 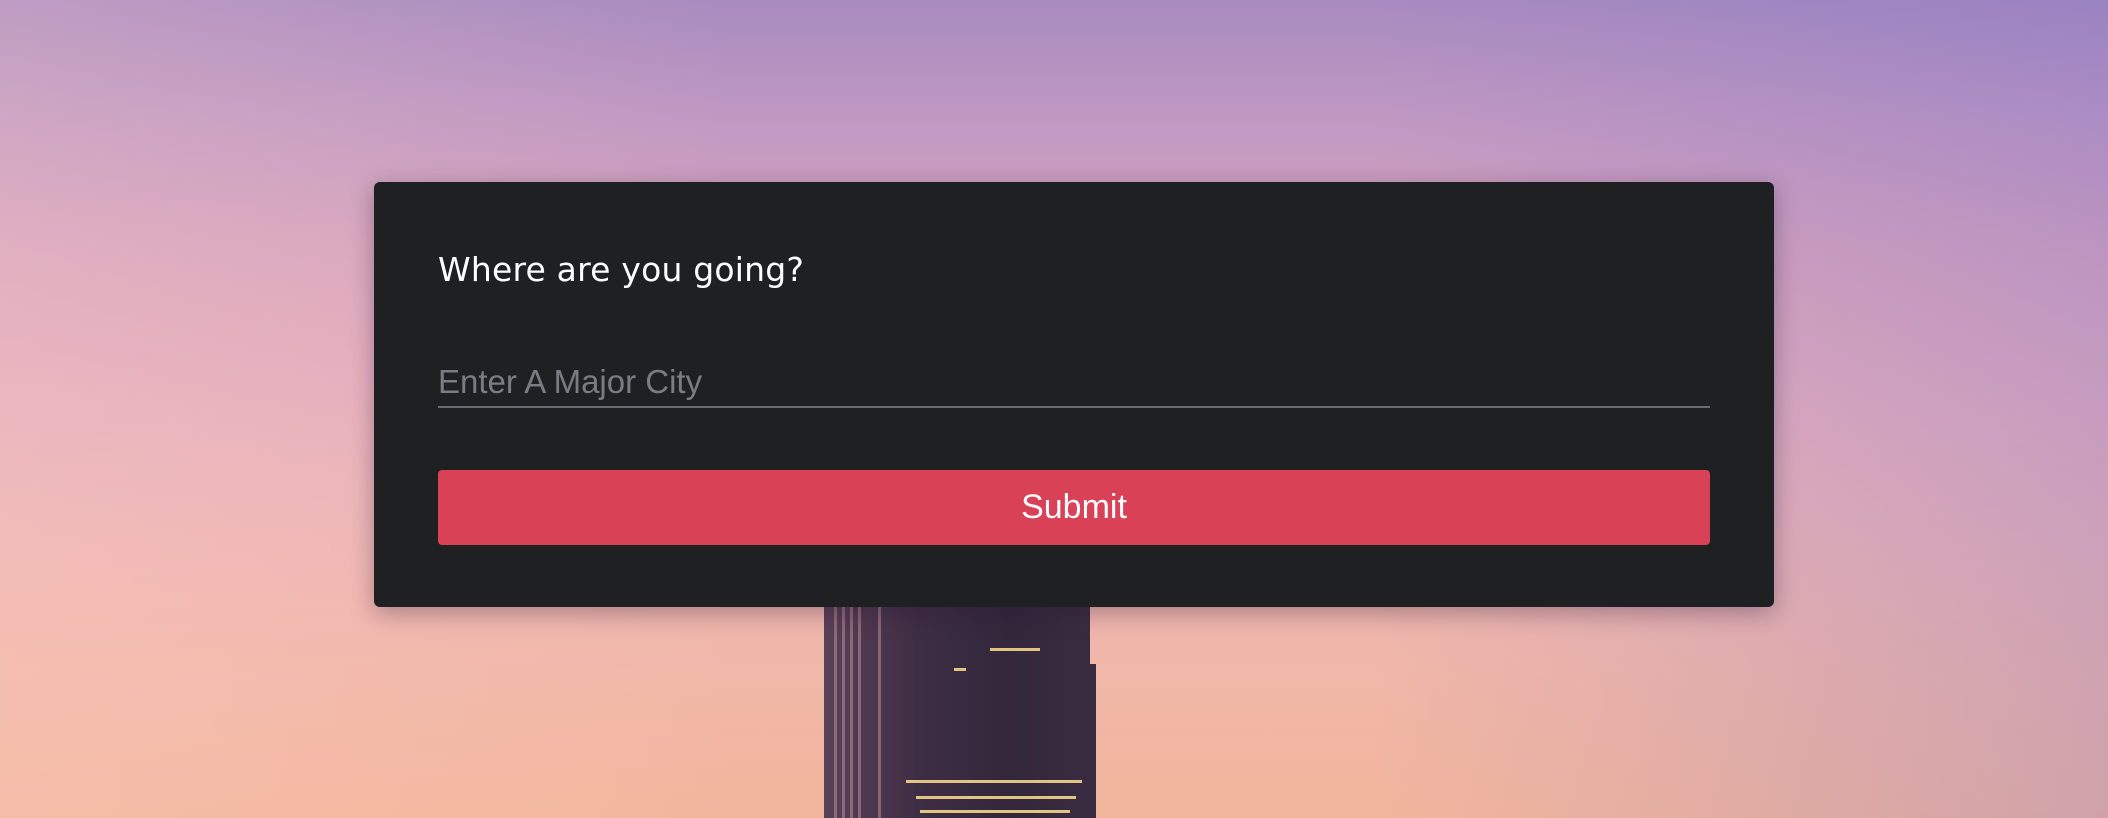 I want to click on building-setback, so click(x=1091, y=741).